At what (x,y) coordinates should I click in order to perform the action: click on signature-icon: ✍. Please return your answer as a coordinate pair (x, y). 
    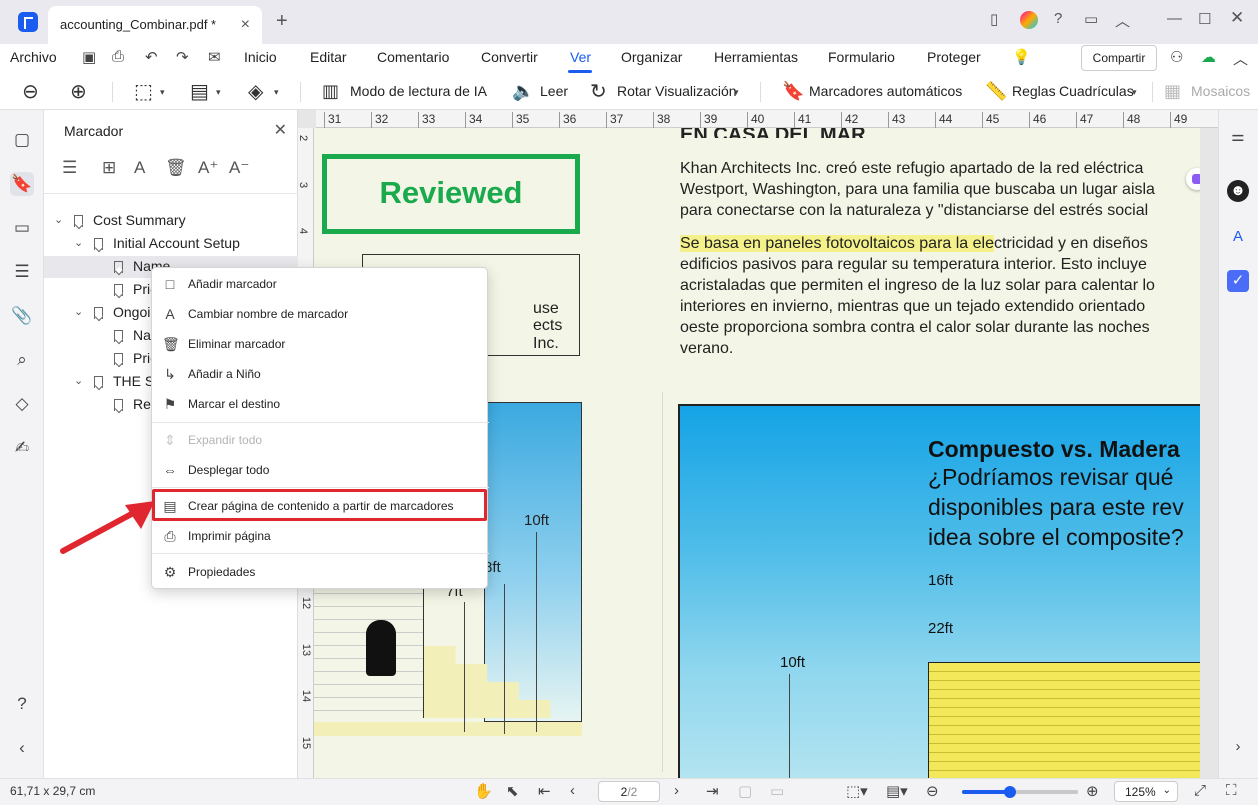
    Looking at the image, I should click on (22, 448).